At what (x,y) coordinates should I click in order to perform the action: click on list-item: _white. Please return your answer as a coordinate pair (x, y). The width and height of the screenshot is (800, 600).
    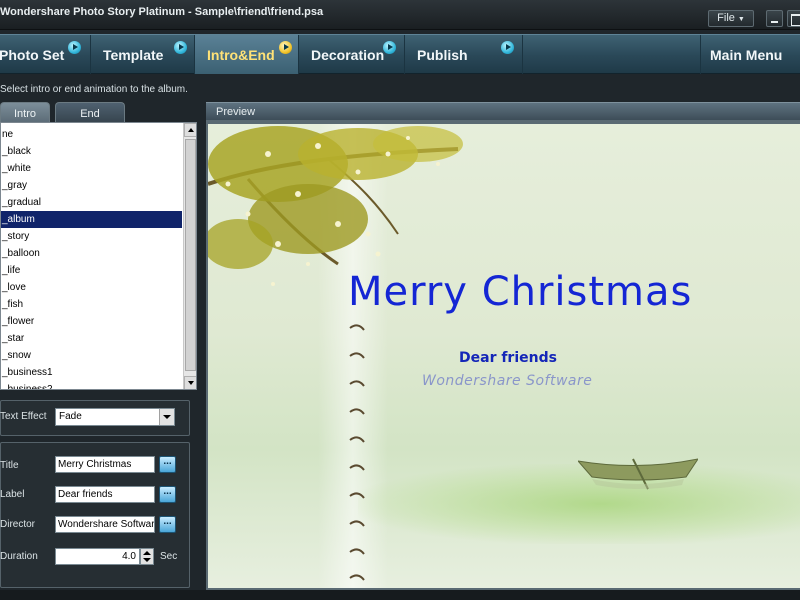
    Looking at the image, I should click on (91, 168).